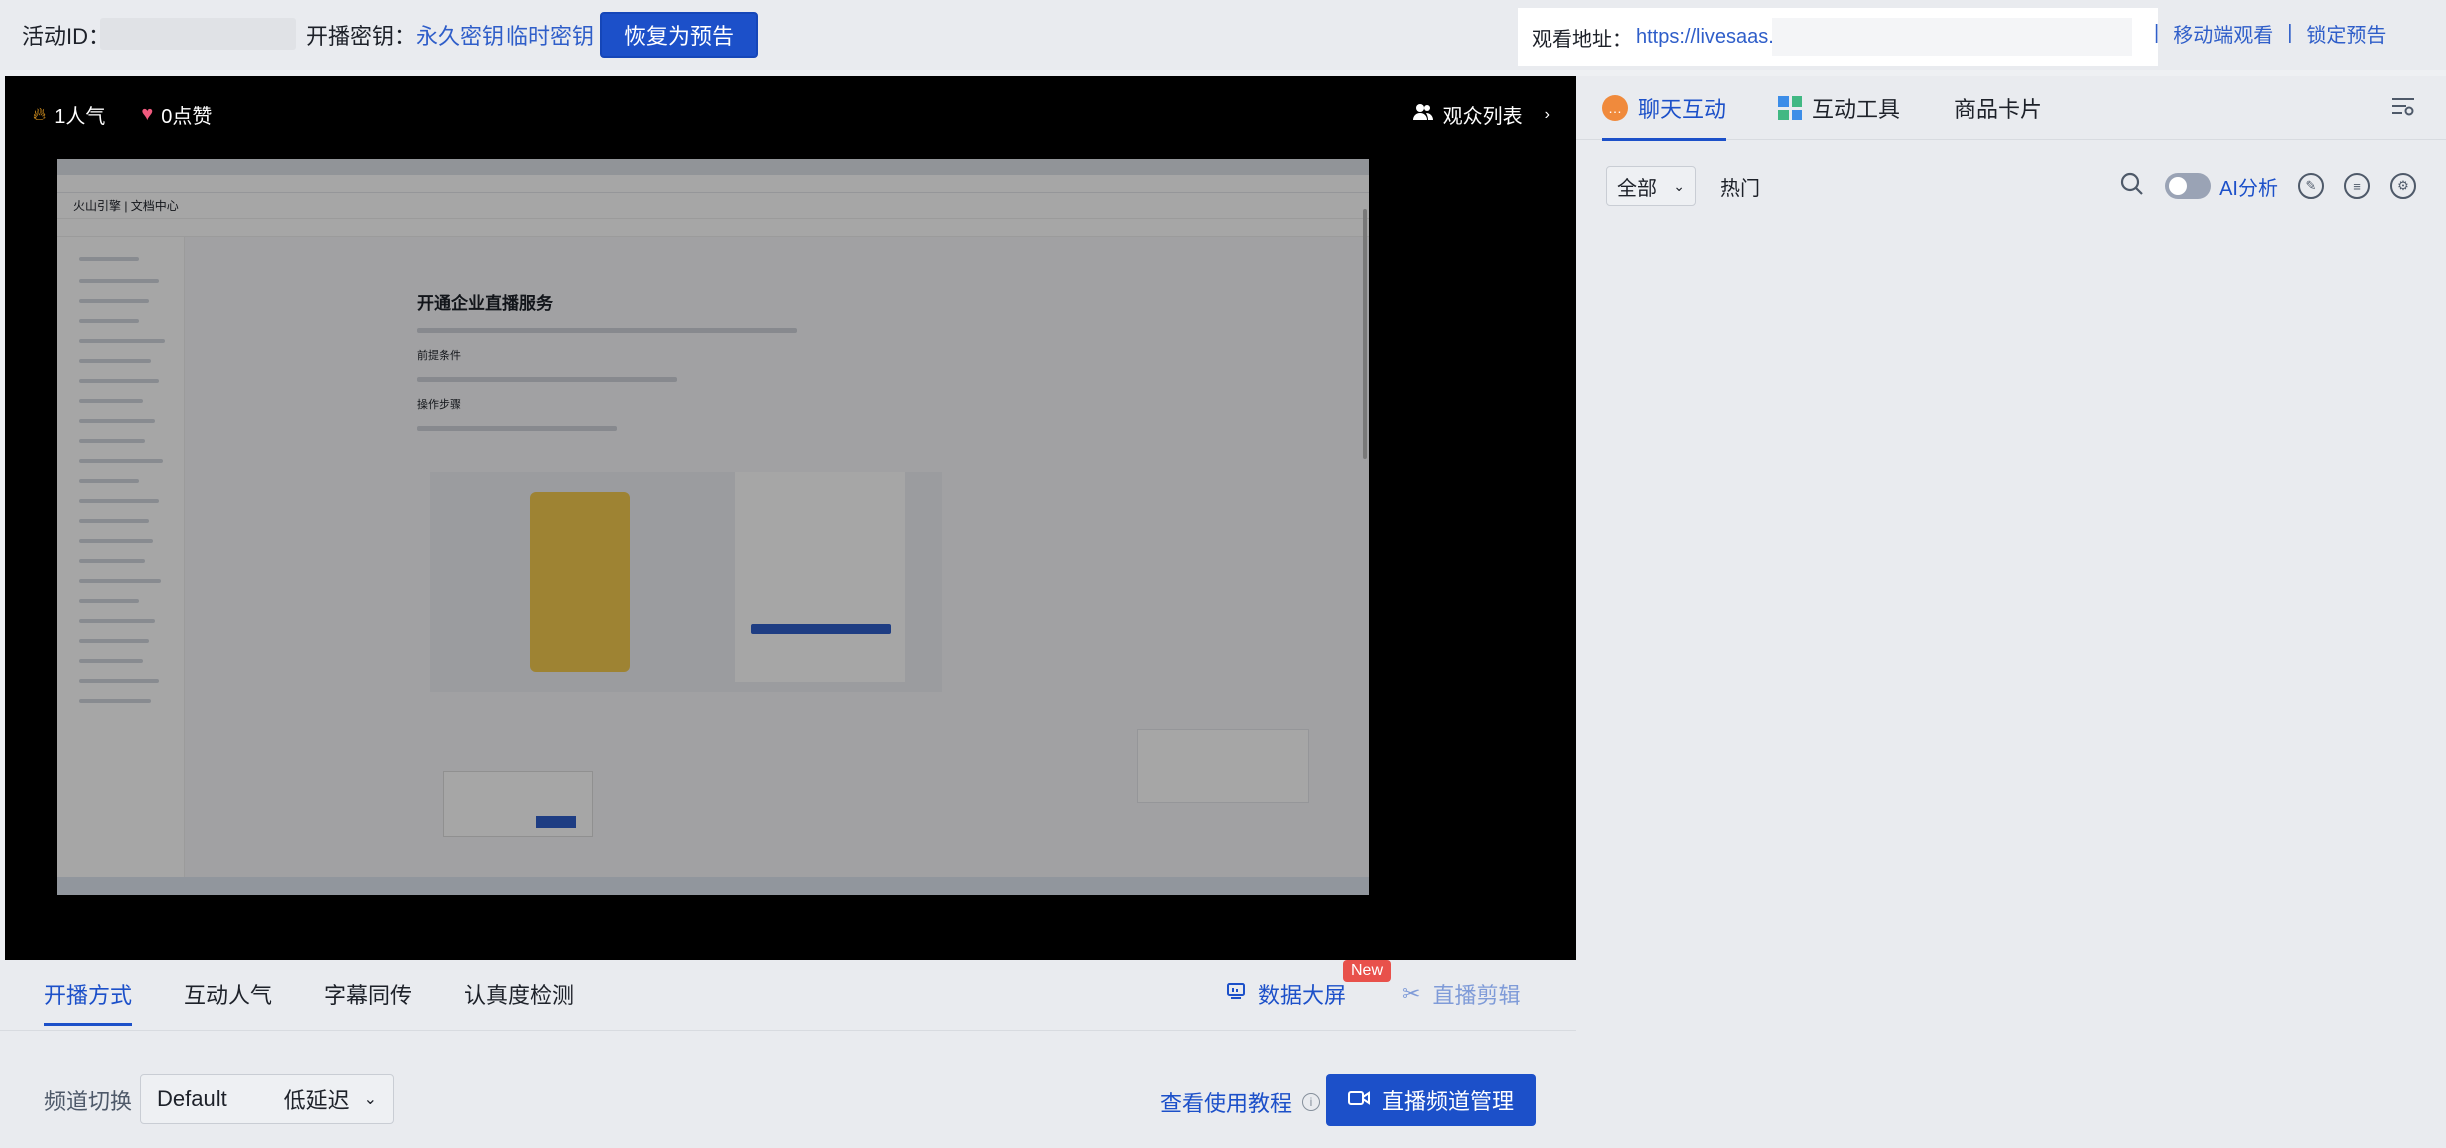 The height and width of the screenshot is (1148, 2446). Describe the element at coordinates (187, 117) in the screenshot. I see `likes-count: 0点赞` at that location.